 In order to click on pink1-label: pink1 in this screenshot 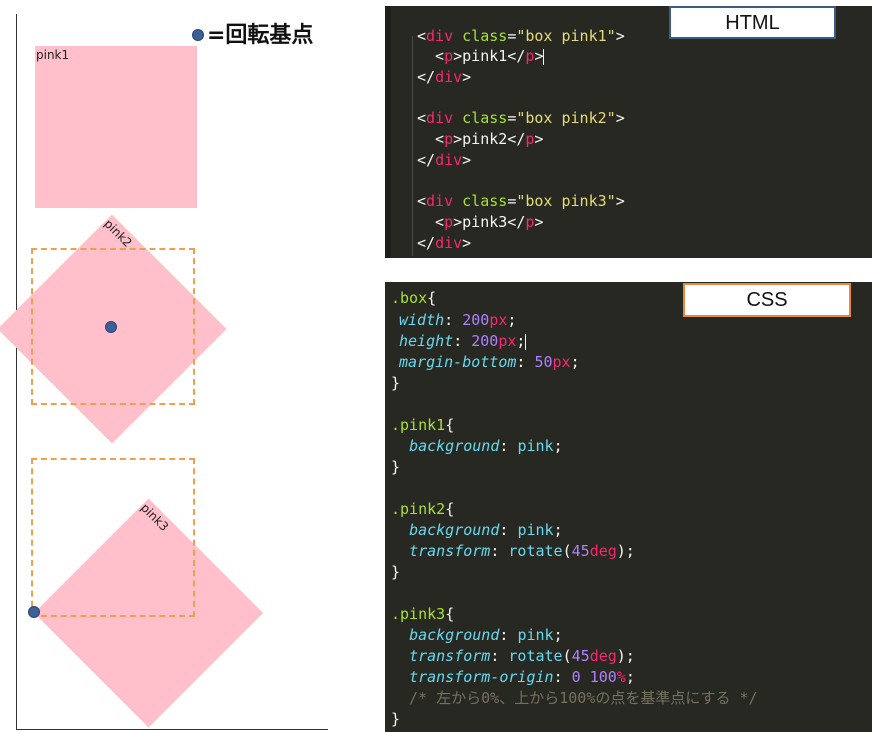, I will do `click(53, 55)`.